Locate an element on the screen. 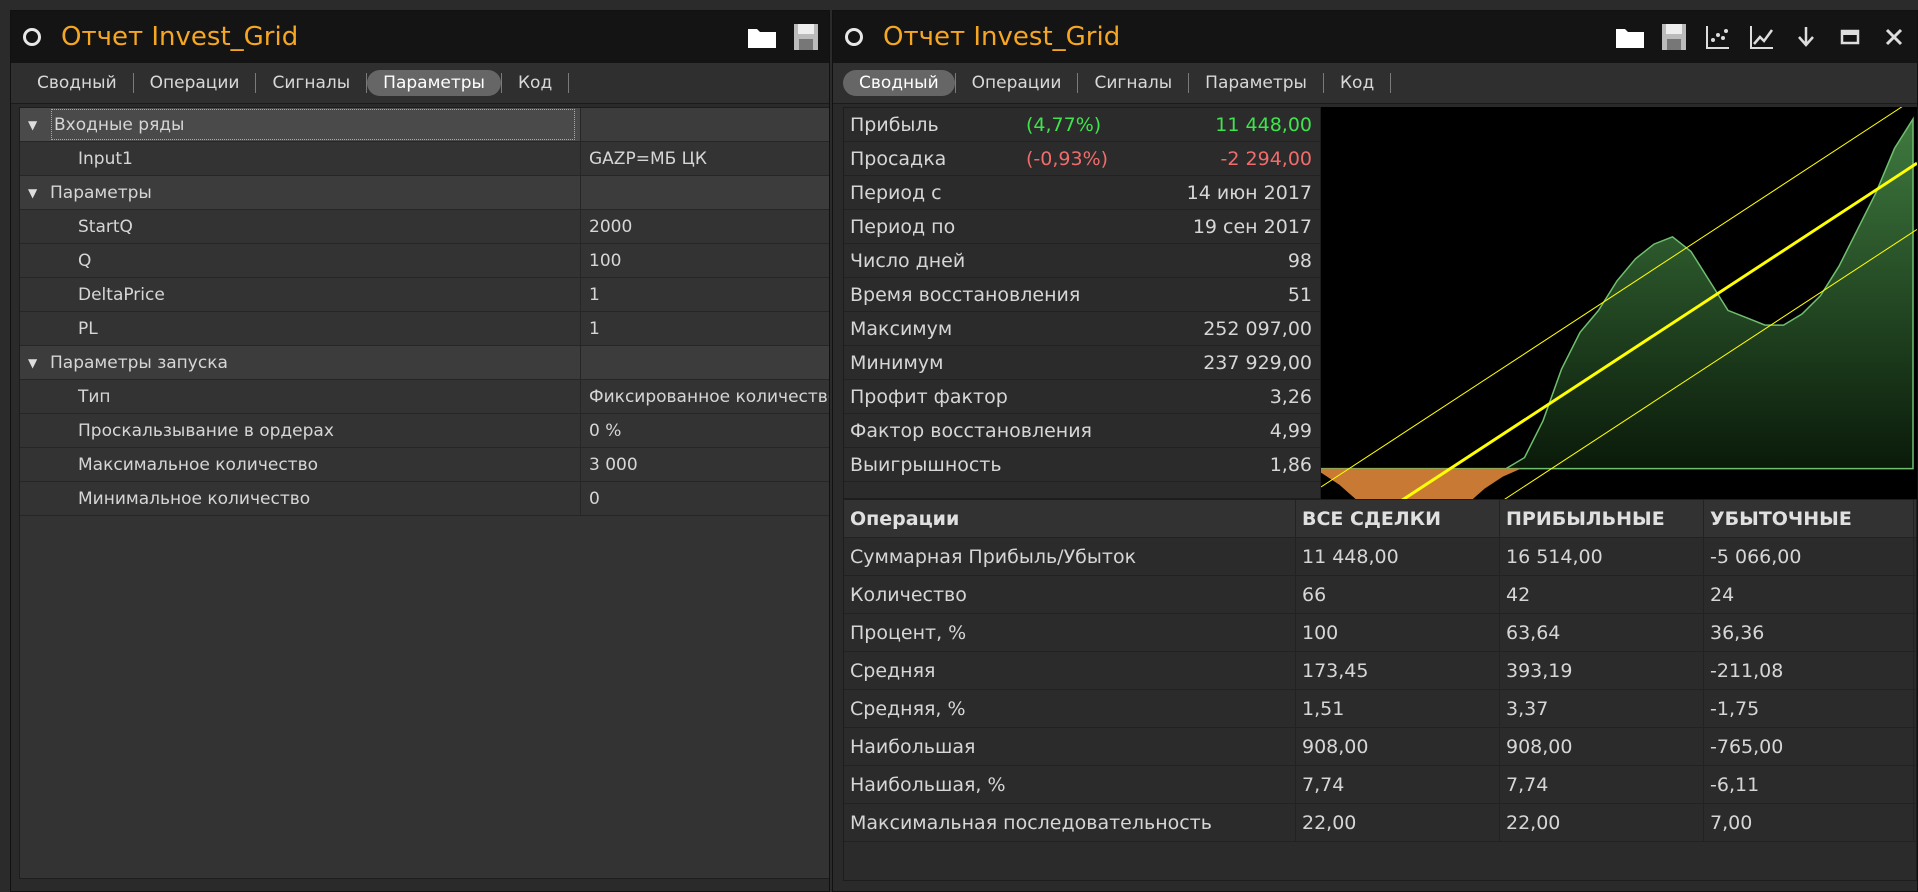  tree-group-run-parameters: ▼ Параметры запуска is located at coordinates (424, 363).